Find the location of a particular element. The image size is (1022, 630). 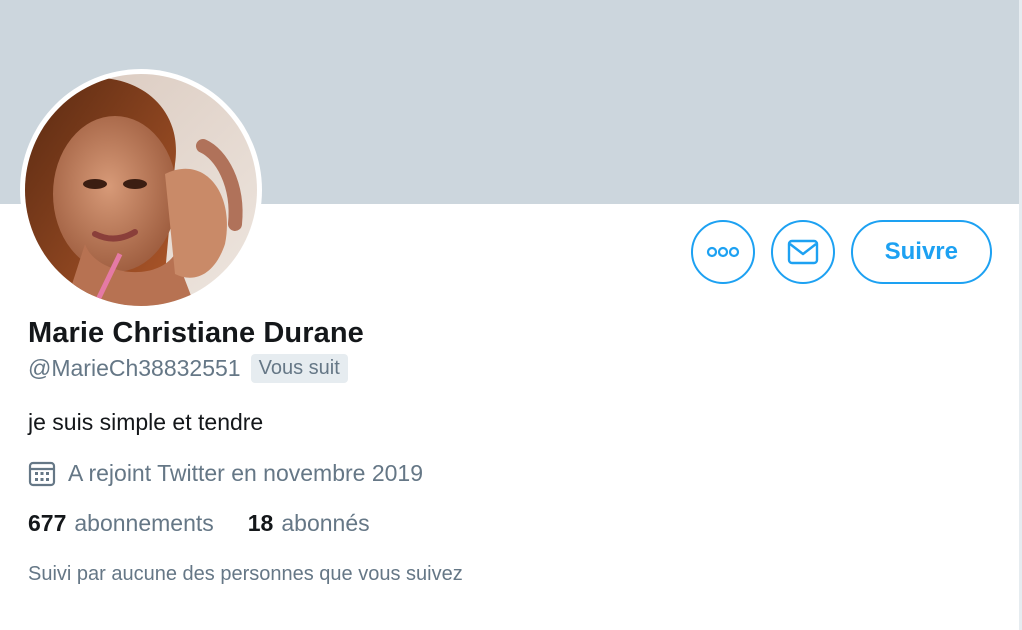

envelope-icon is located at coordinates (802, 252).